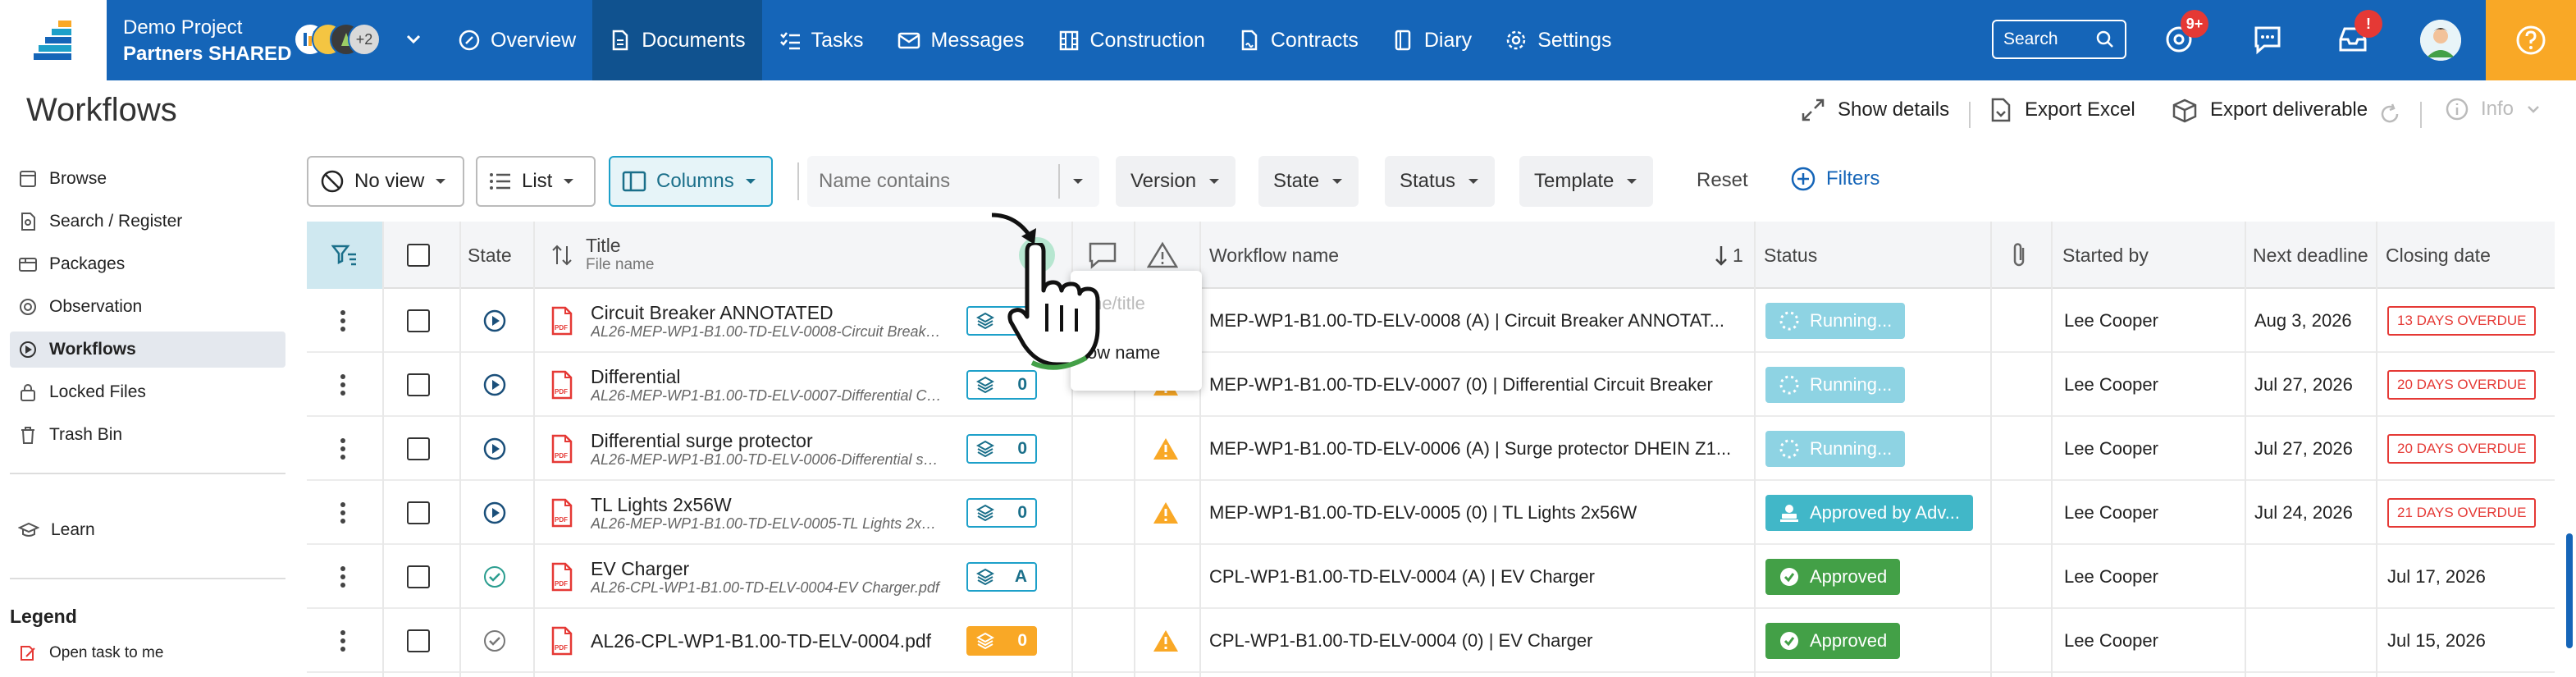 The image size is (2576, 677). What do you see at coordinates (2376, 449) in the screenshot?
I see `column-divider` at bounding box center [2376, 449].